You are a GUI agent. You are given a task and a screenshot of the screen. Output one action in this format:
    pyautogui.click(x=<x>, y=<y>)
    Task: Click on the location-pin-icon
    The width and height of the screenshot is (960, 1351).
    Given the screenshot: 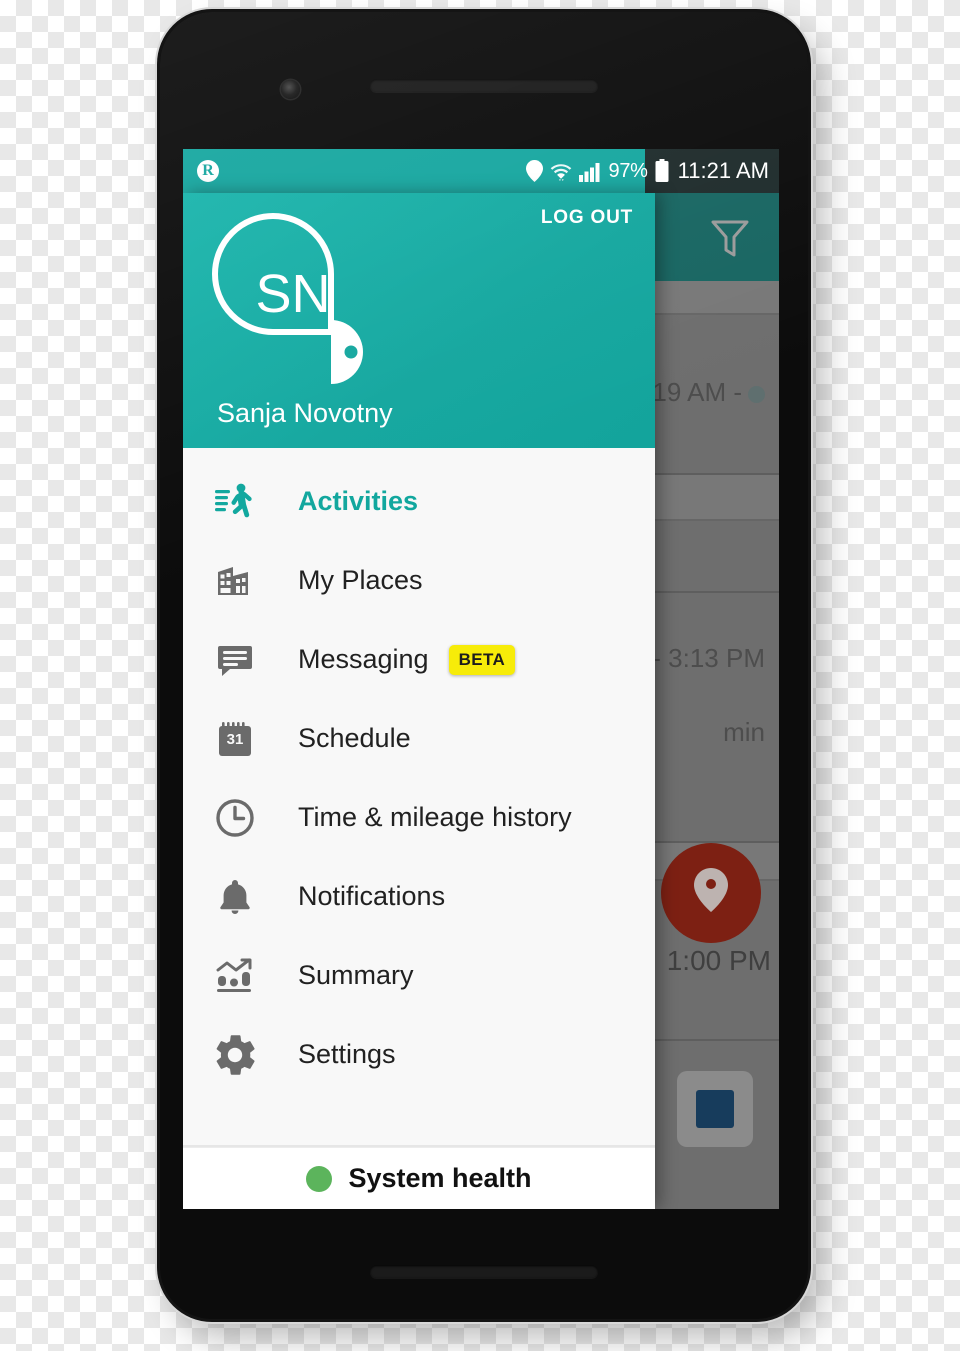 What is the action you would take?
    pyautogui.click(x=534, y=171)
    